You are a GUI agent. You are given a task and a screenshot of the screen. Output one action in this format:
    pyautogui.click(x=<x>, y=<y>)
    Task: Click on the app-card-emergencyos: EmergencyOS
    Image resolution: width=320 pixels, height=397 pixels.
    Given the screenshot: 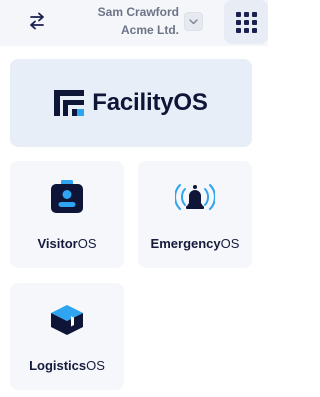 What is the action you would take?
    pyautogui.click(x=195, y=214)
    